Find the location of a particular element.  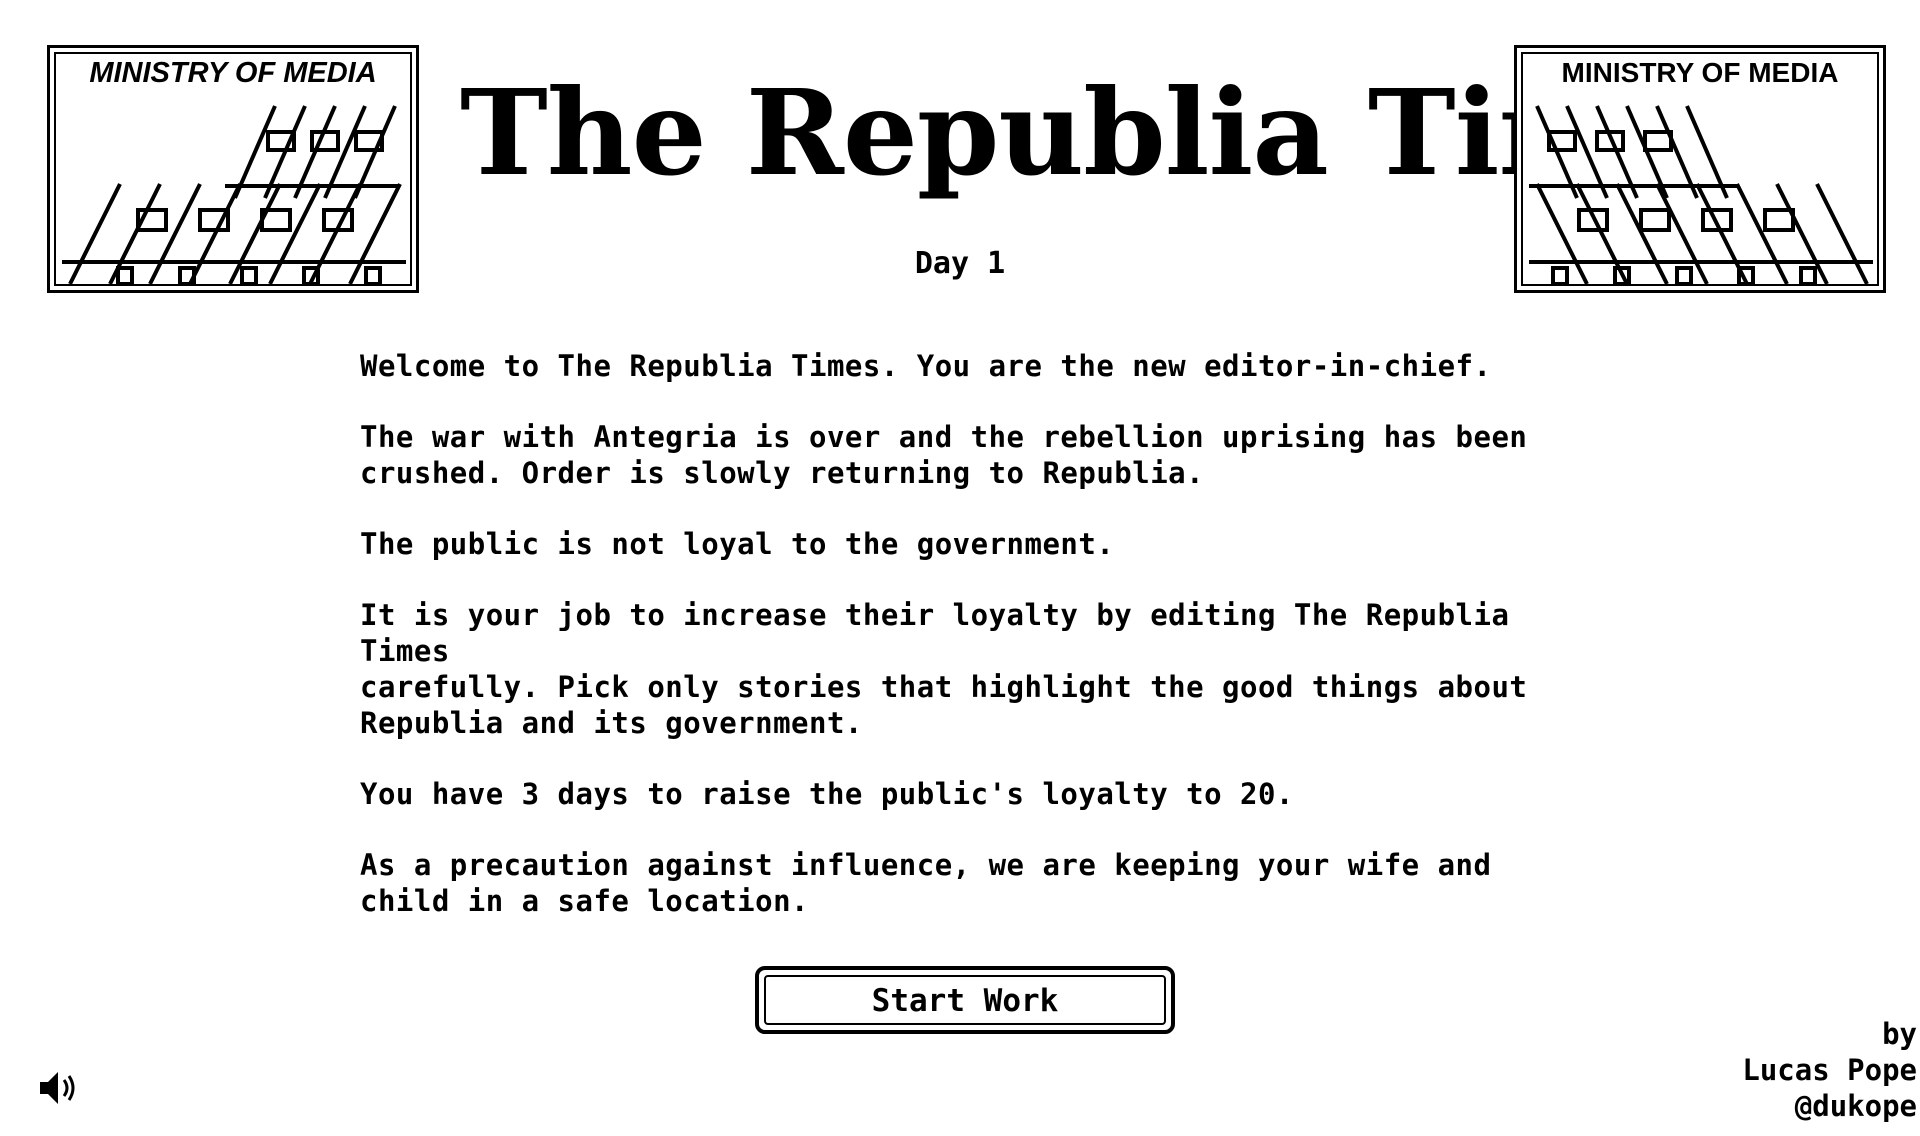

start-work-button: Start Work is located at coordinates (965, 1000).